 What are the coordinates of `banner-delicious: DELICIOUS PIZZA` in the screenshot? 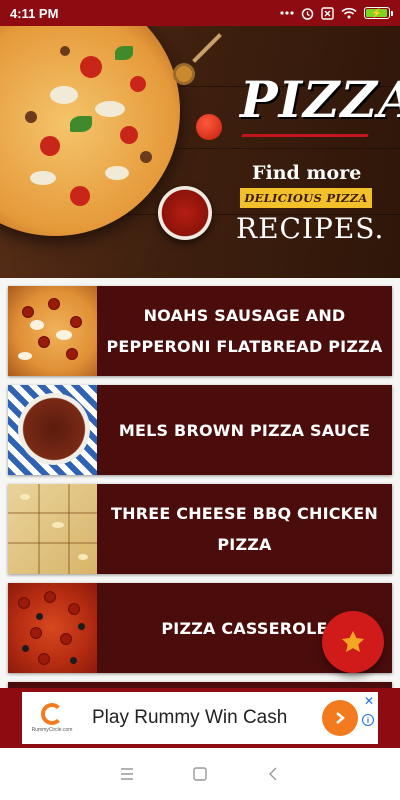 It's located at (306, 198).